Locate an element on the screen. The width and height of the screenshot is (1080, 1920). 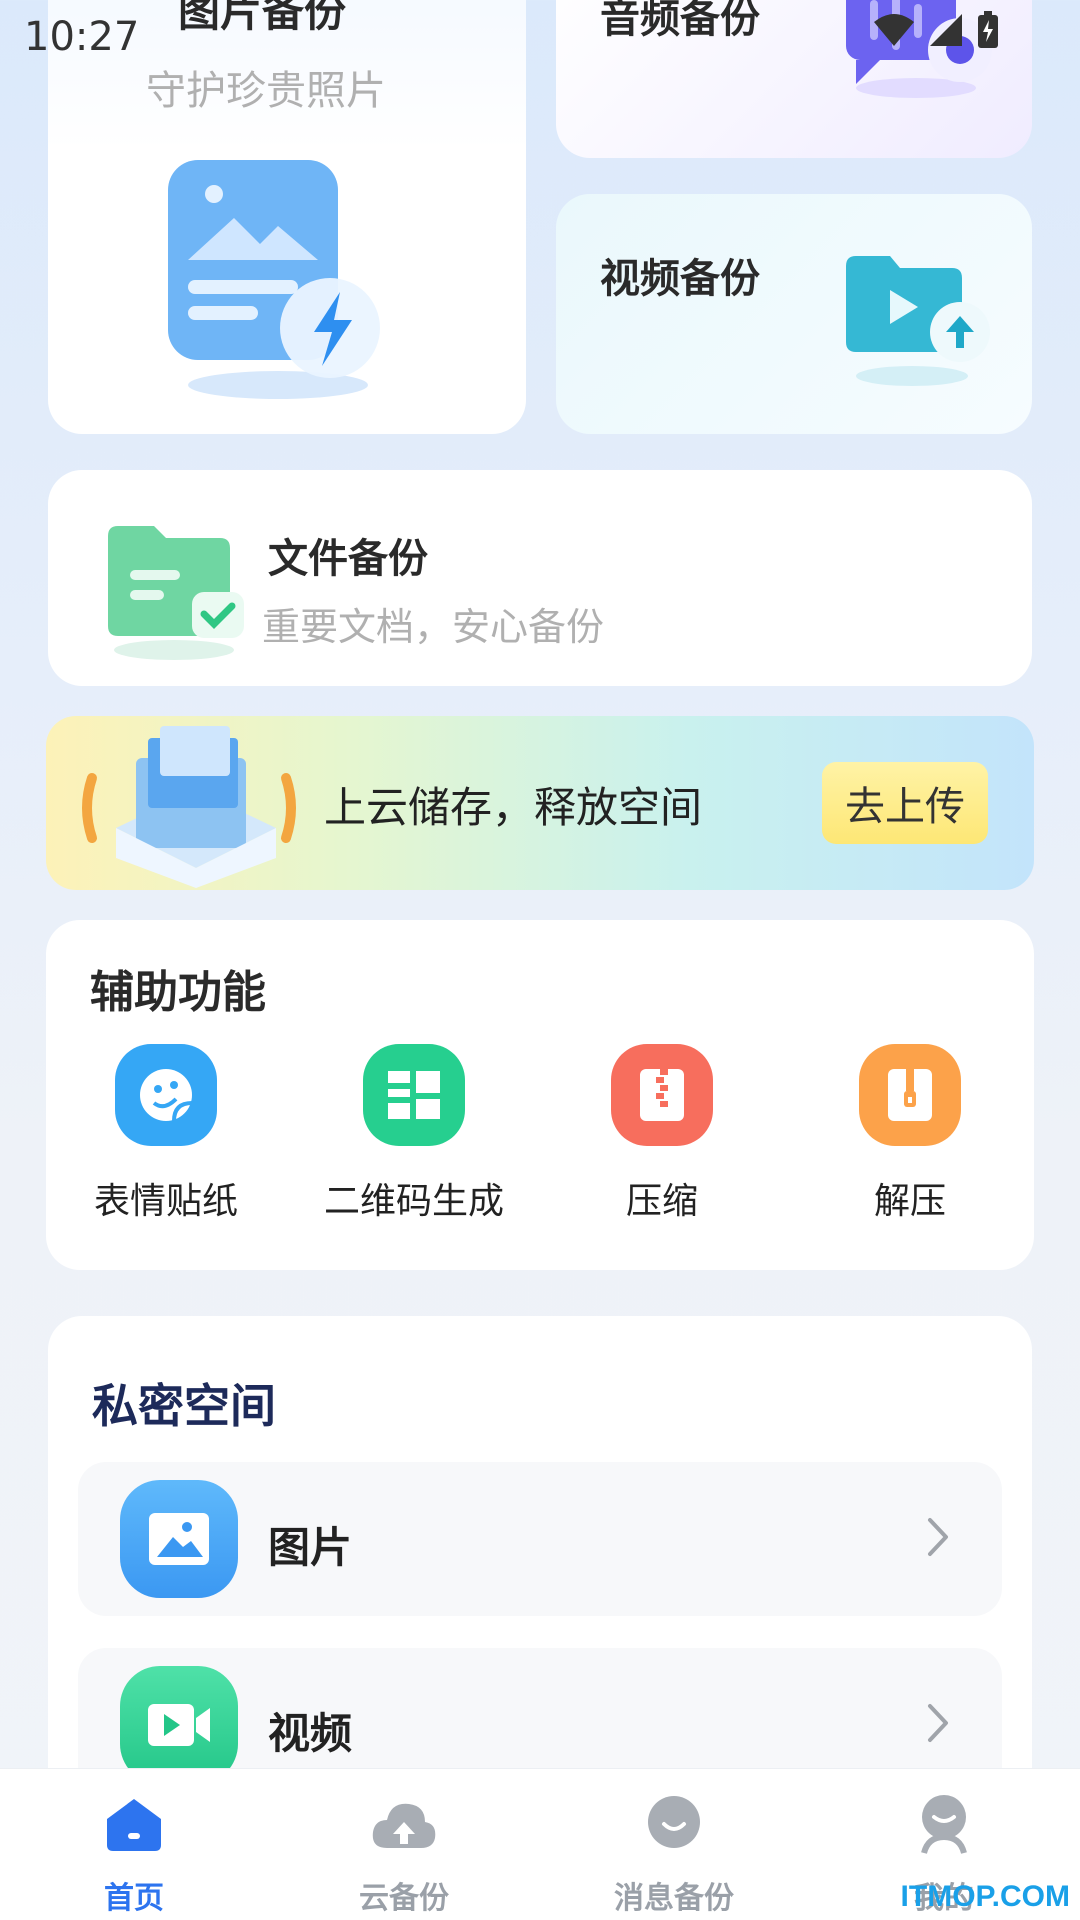
unzip-icon is located at coordinates (910, 1095).